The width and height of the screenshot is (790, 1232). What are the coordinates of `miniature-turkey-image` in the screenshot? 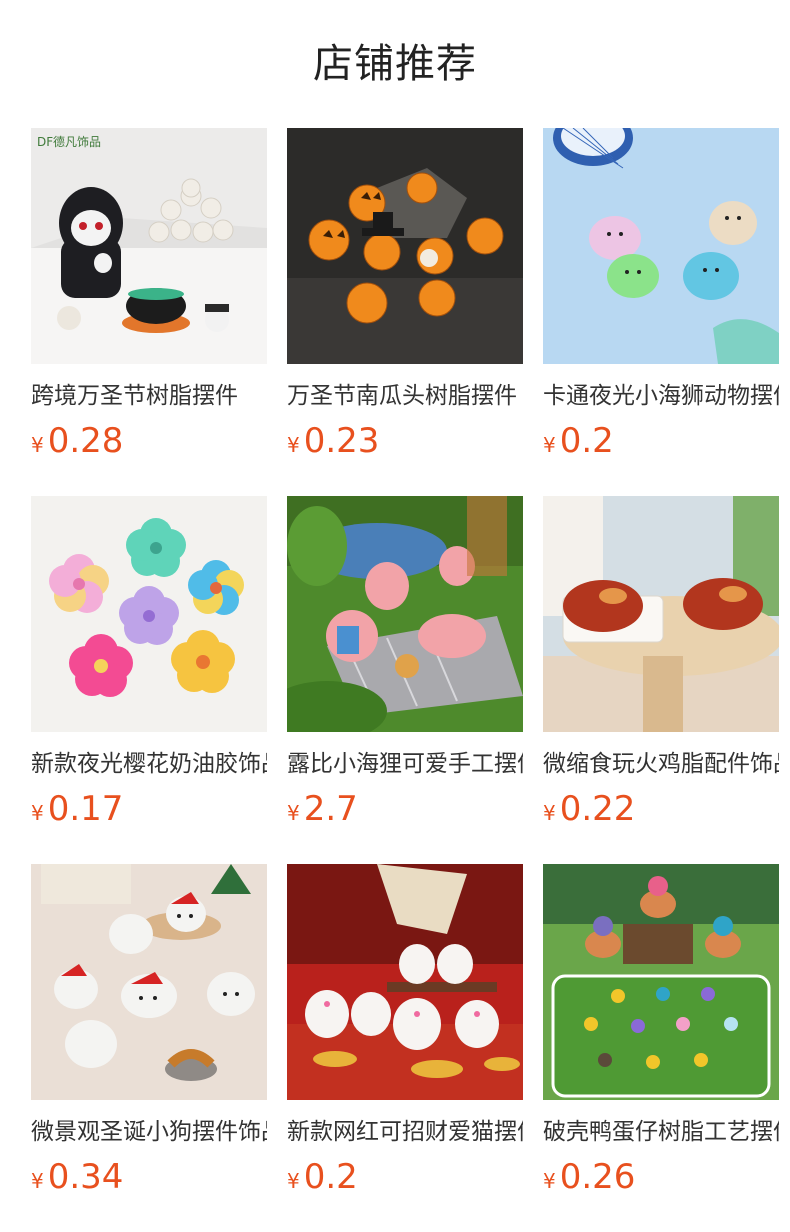 It's located at (661, 614).